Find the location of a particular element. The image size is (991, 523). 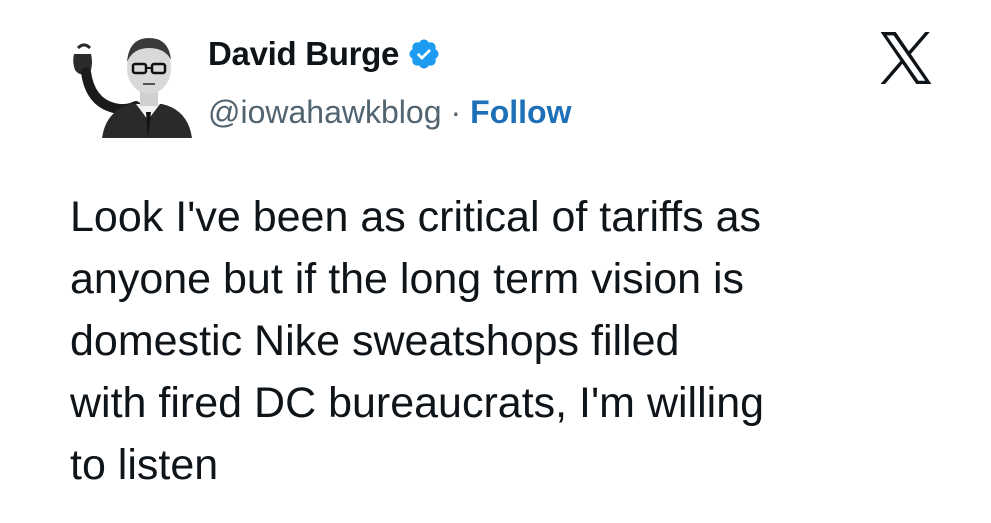

follow-button: Follow is located at coordinates (520, 112).